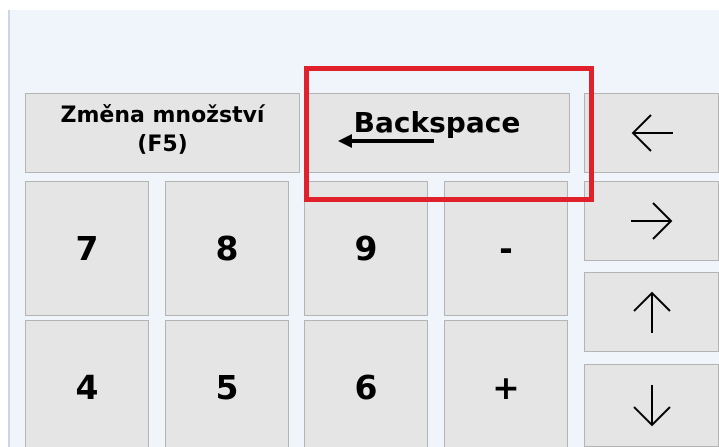 The height and width of the screenshot is (447, 719). I want to click on arrow-left-icon, so click(652, 133).